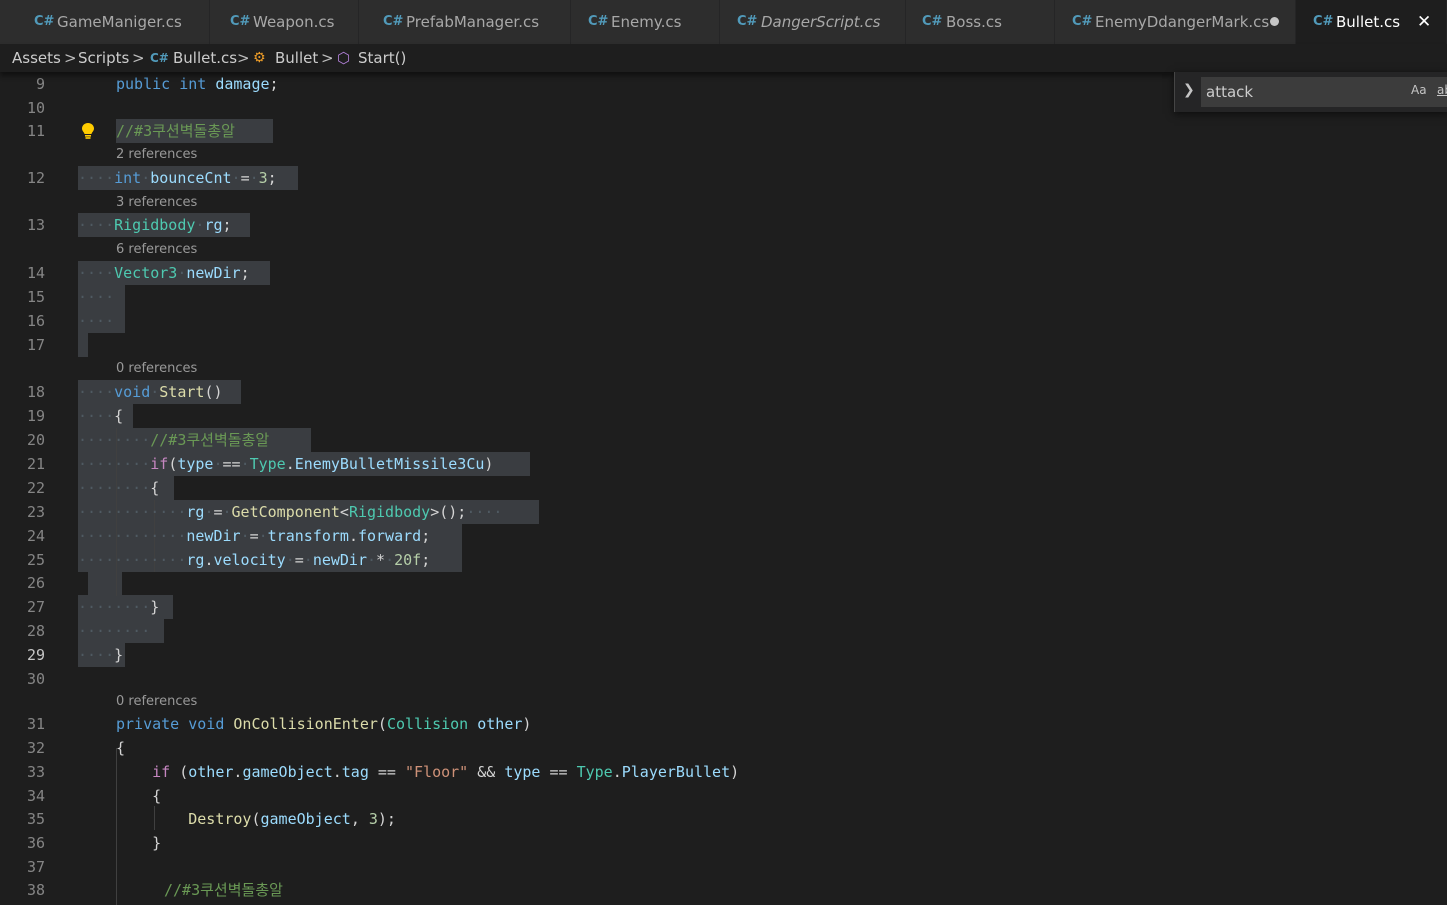 The image size is (1447, 905). Describe the element at coordinates (723, 843) in the screenshot. I see `code-line: 36 }` at that location.